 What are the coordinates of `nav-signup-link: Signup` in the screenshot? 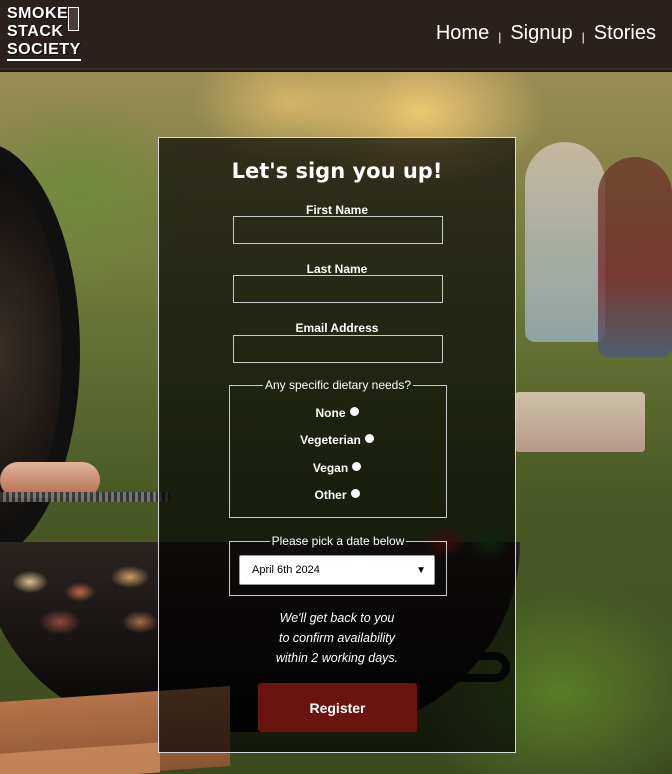 It's located at (541, 33).